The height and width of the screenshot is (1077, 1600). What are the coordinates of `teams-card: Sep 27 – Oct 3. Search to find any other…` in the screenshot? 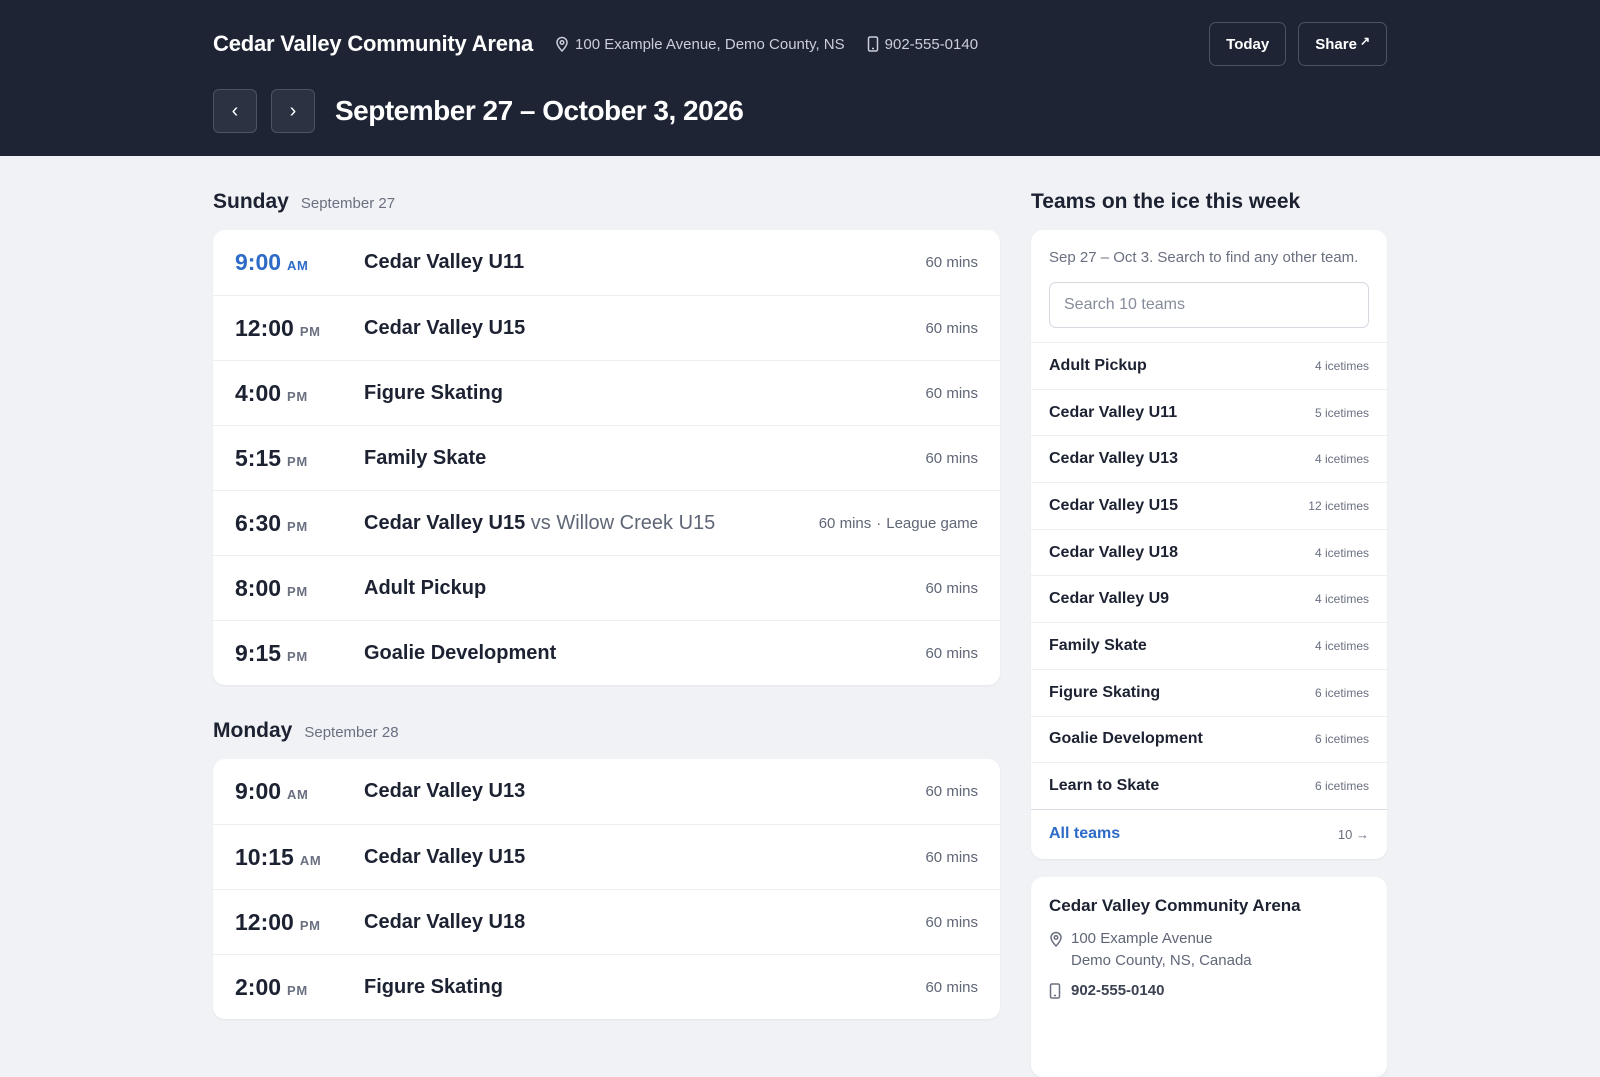 It's located at (1209, 544).